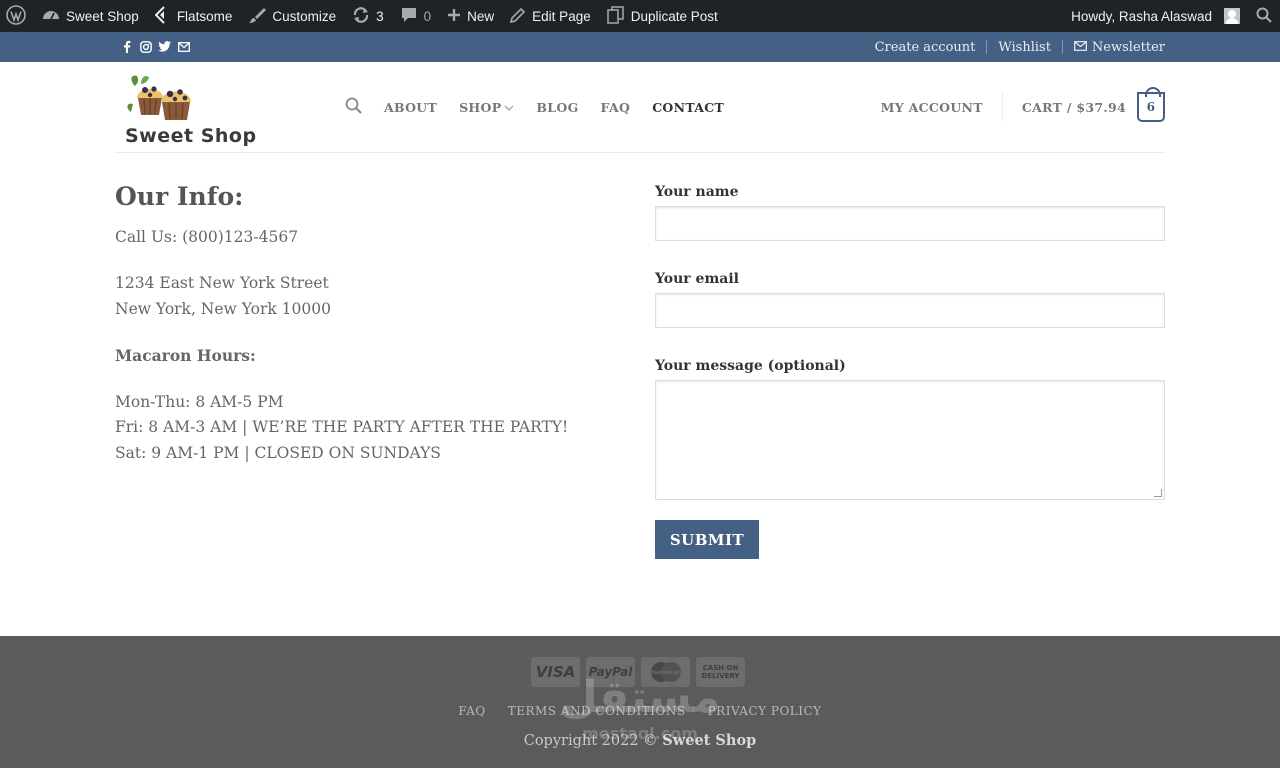 The height and width of the screenshot is (768, 1280). Describe the element at coordinates (207, 237) in the screenshot. I see `phone-text: Call Us: (800)123-4567` at that location.